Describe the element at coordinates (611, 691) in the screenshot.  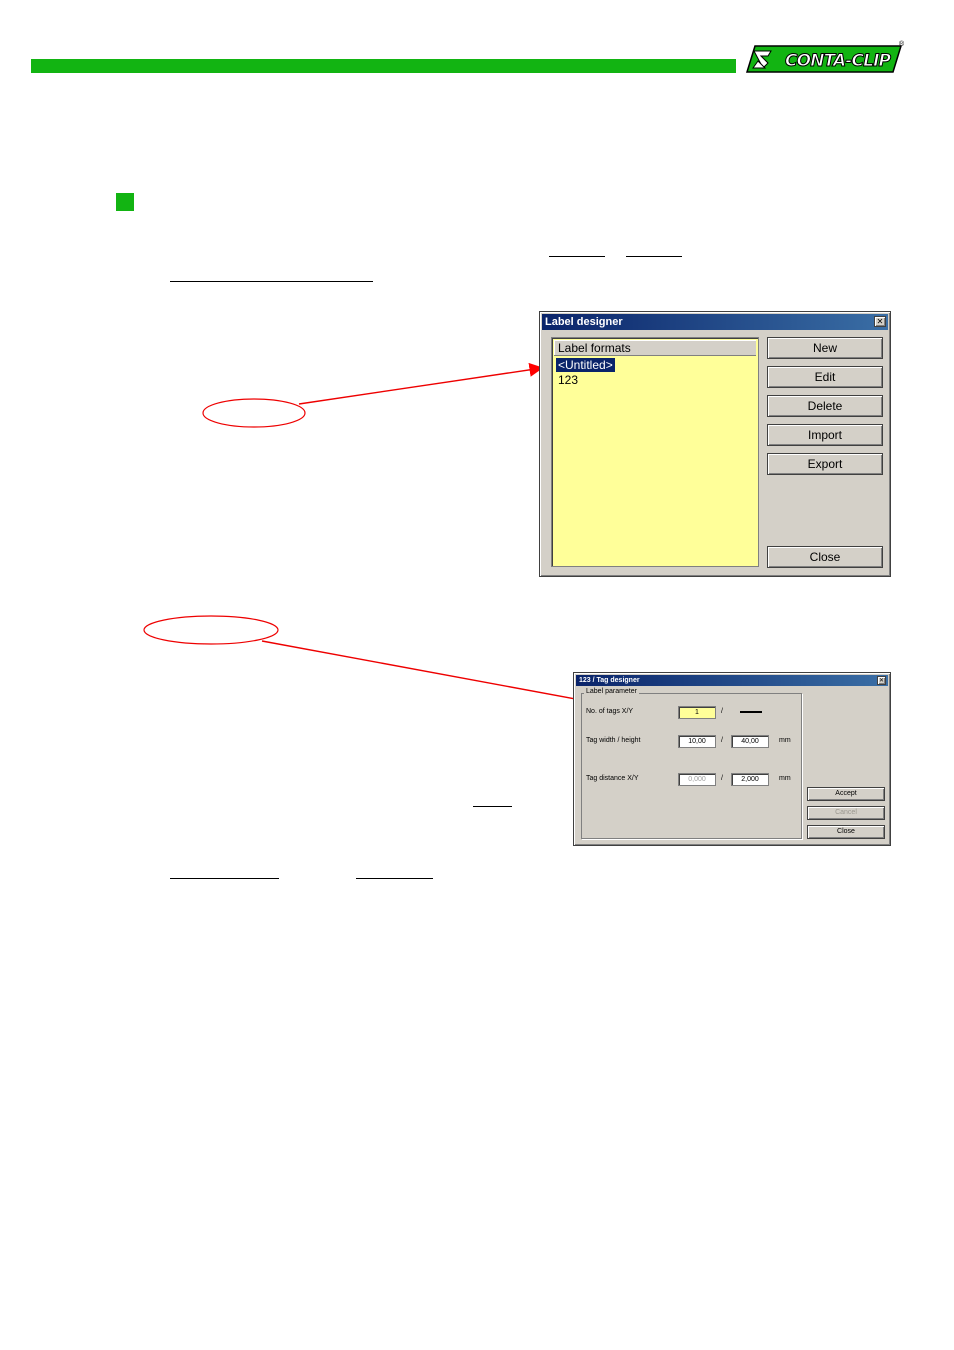
I see `group-label: Label parameter` at that location.